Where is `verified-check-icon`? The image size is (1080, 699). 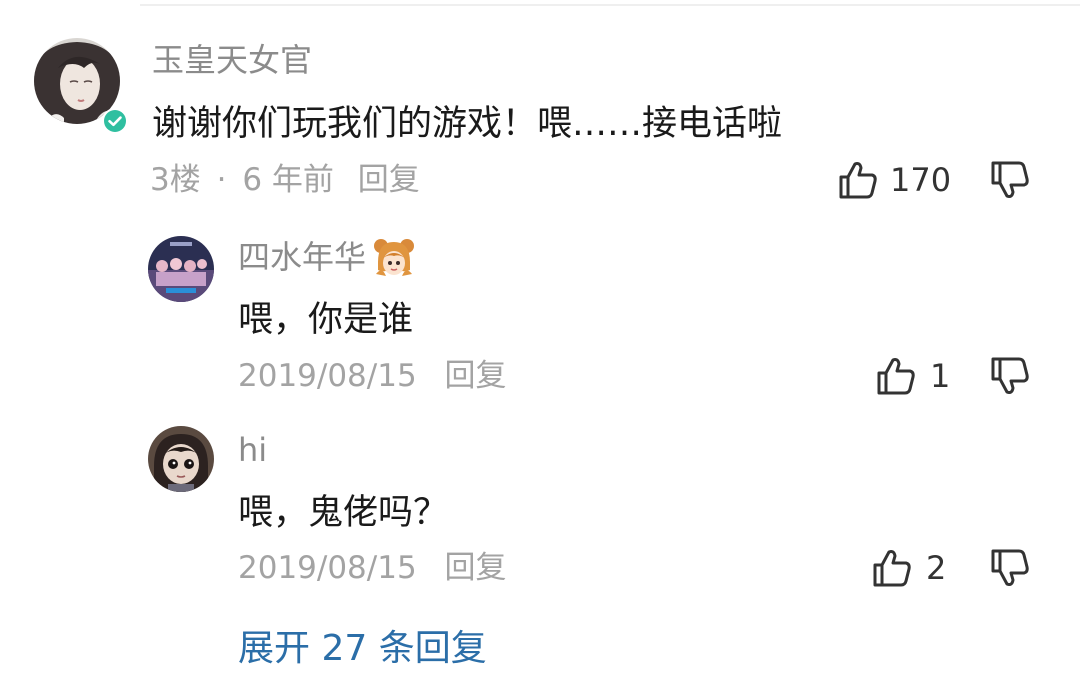 verified-check-icon is located at coordinates (115, 121).